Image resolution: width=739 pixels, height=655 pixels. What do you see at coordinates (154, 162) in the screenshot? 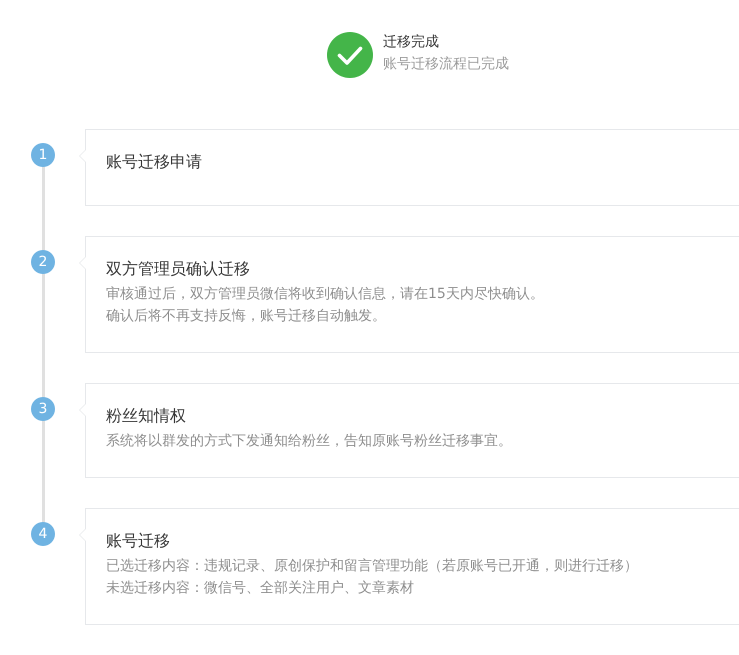
I see `step-title: 账号迁移申请` at bounding box center [154, 162].